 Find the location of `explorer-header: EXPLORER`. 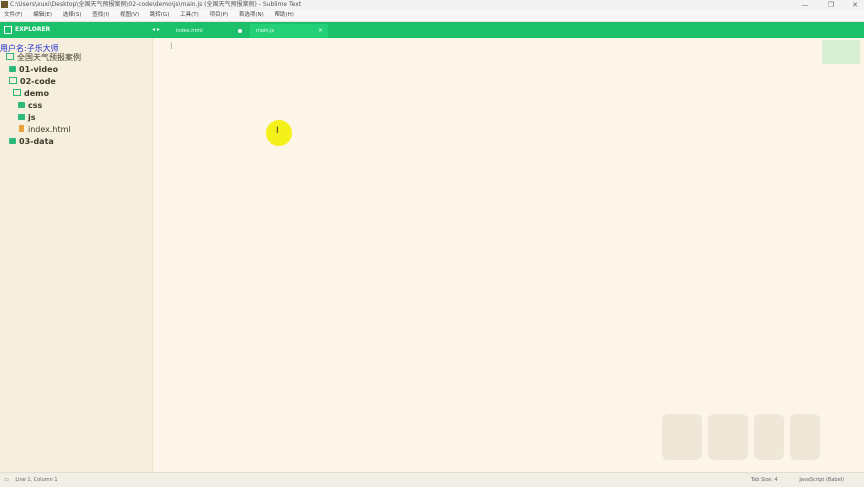

explorer-header: EXPLORER is located at coordinates (27, 30).